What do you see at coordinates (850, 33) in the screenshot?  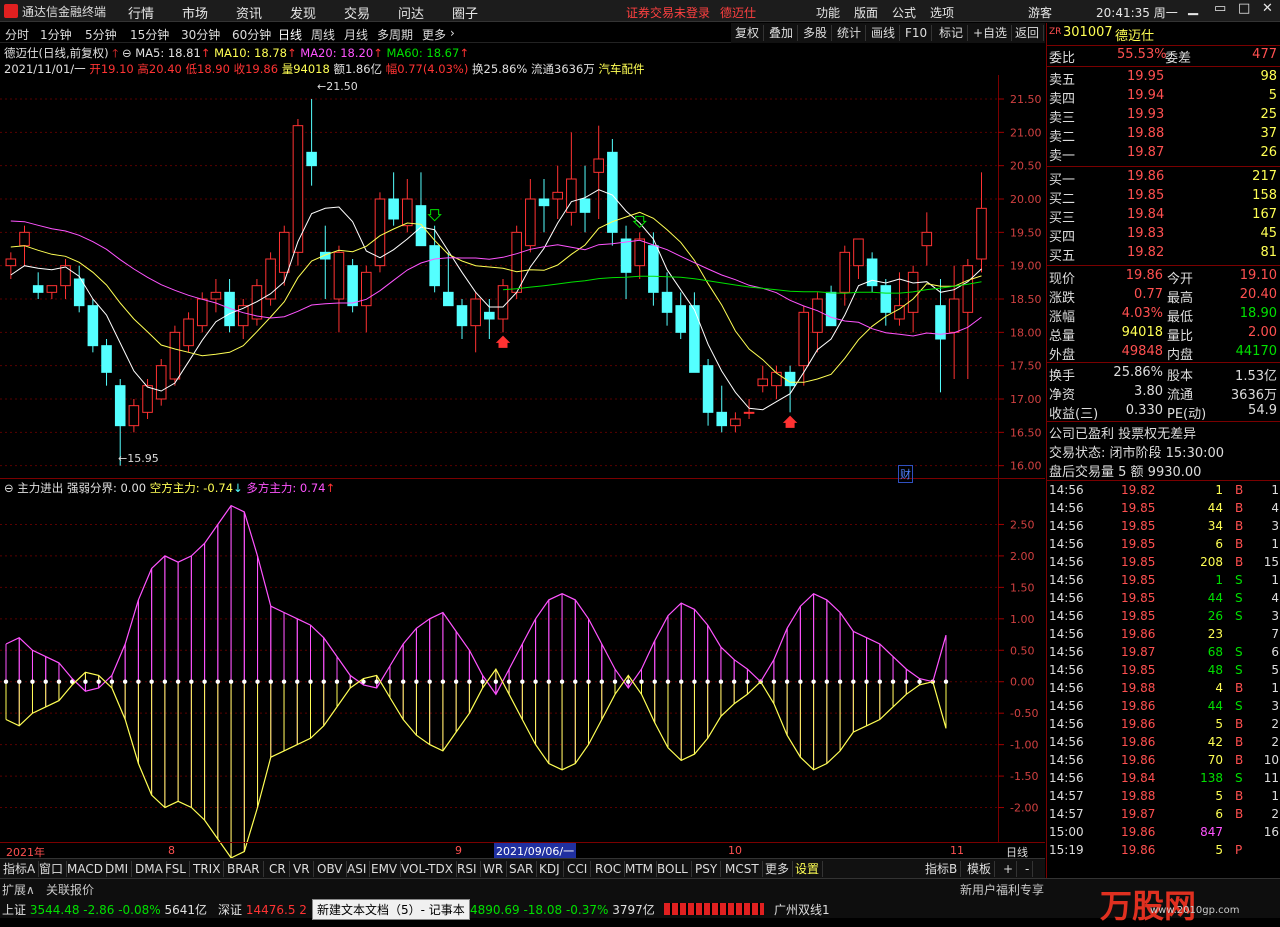 I see `statistics-button: 统计` at bounding box center [850, 33].